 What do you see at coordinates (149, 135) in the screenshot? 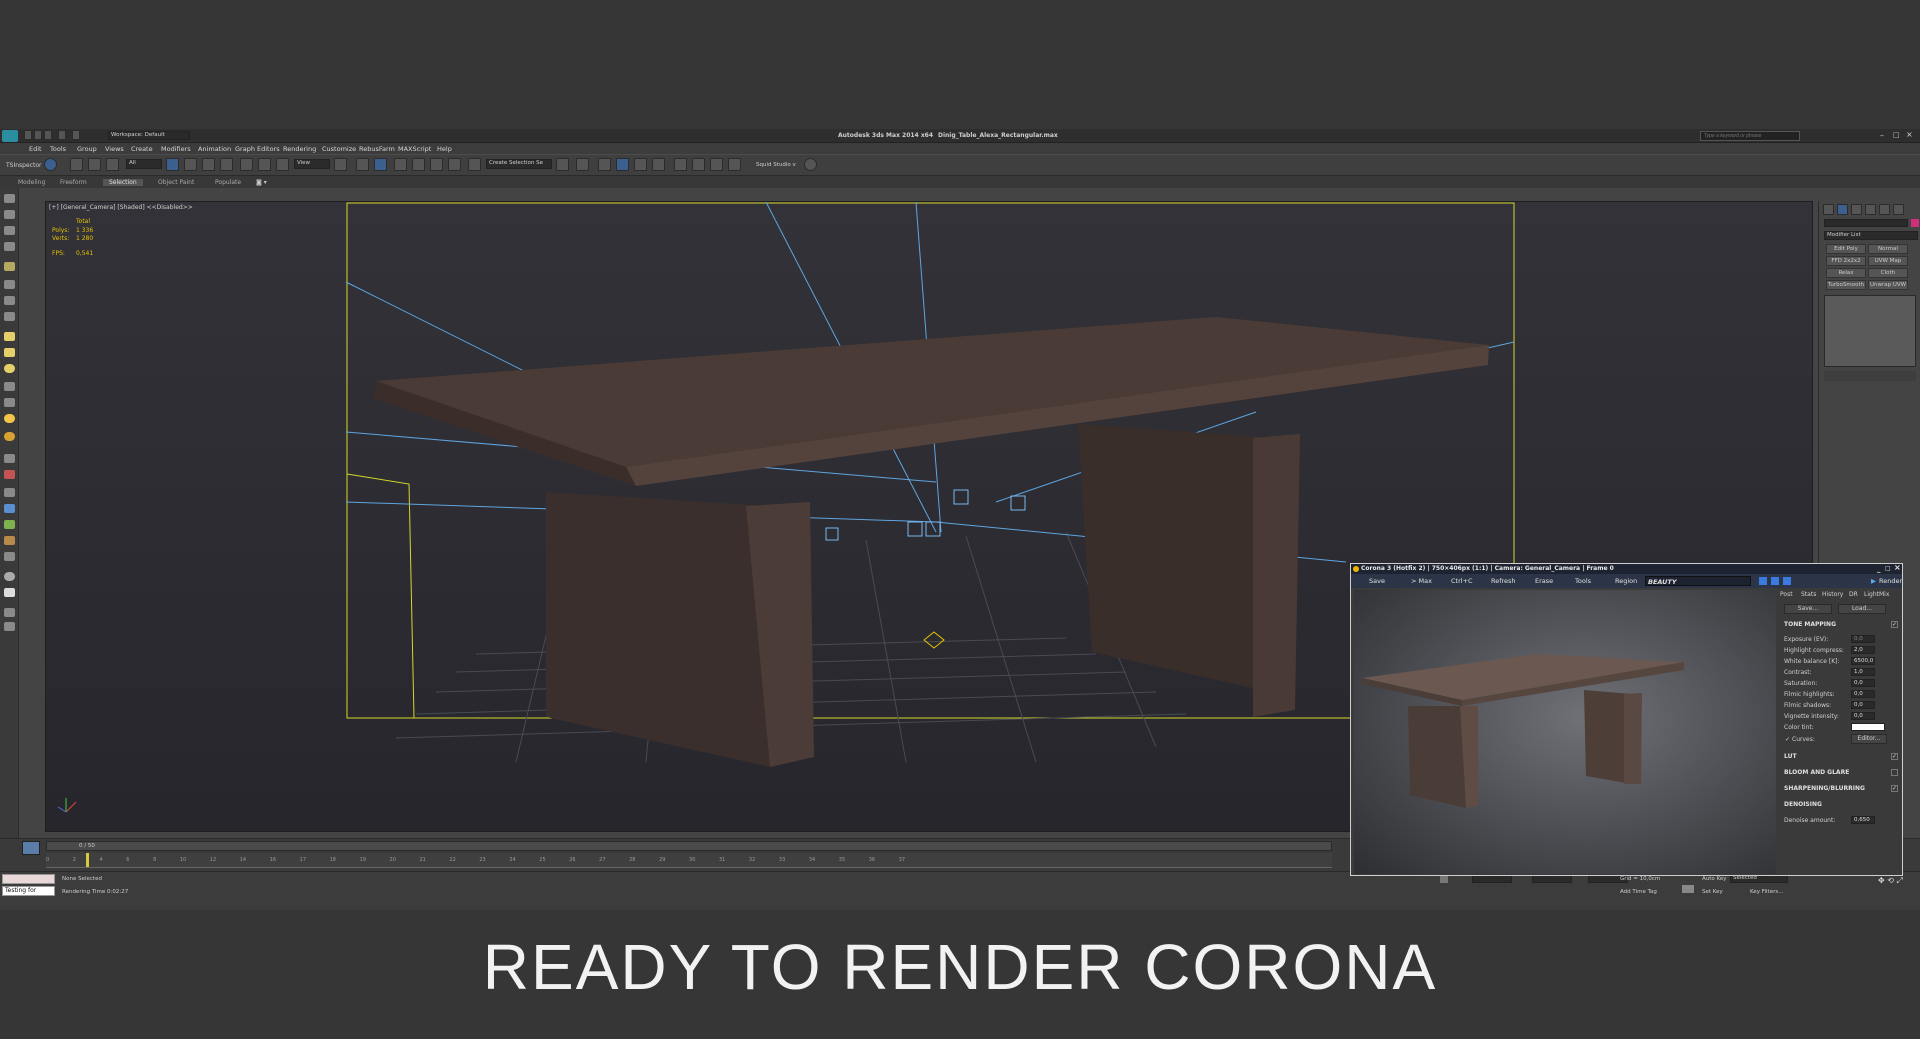
I see `workspace-dropdown: Workspace: Default` at bounding box center [149, 135].